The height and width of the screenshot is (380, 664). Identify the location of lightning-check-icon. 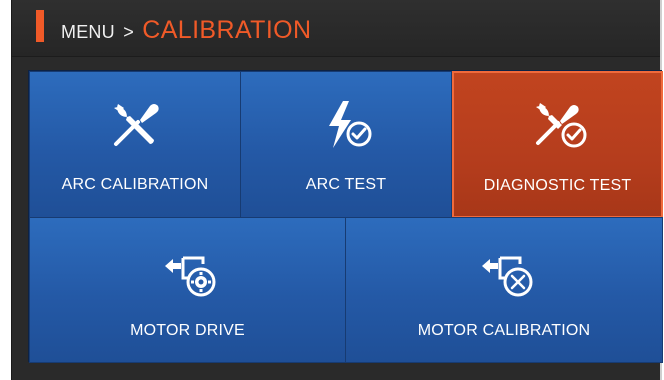
(350, 124).